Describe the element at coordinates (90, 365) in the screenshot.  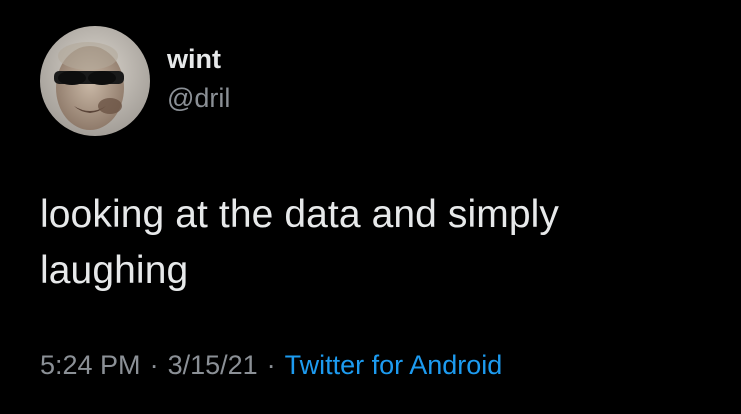
I see `tweet-time: 5:24 PM` at that location.